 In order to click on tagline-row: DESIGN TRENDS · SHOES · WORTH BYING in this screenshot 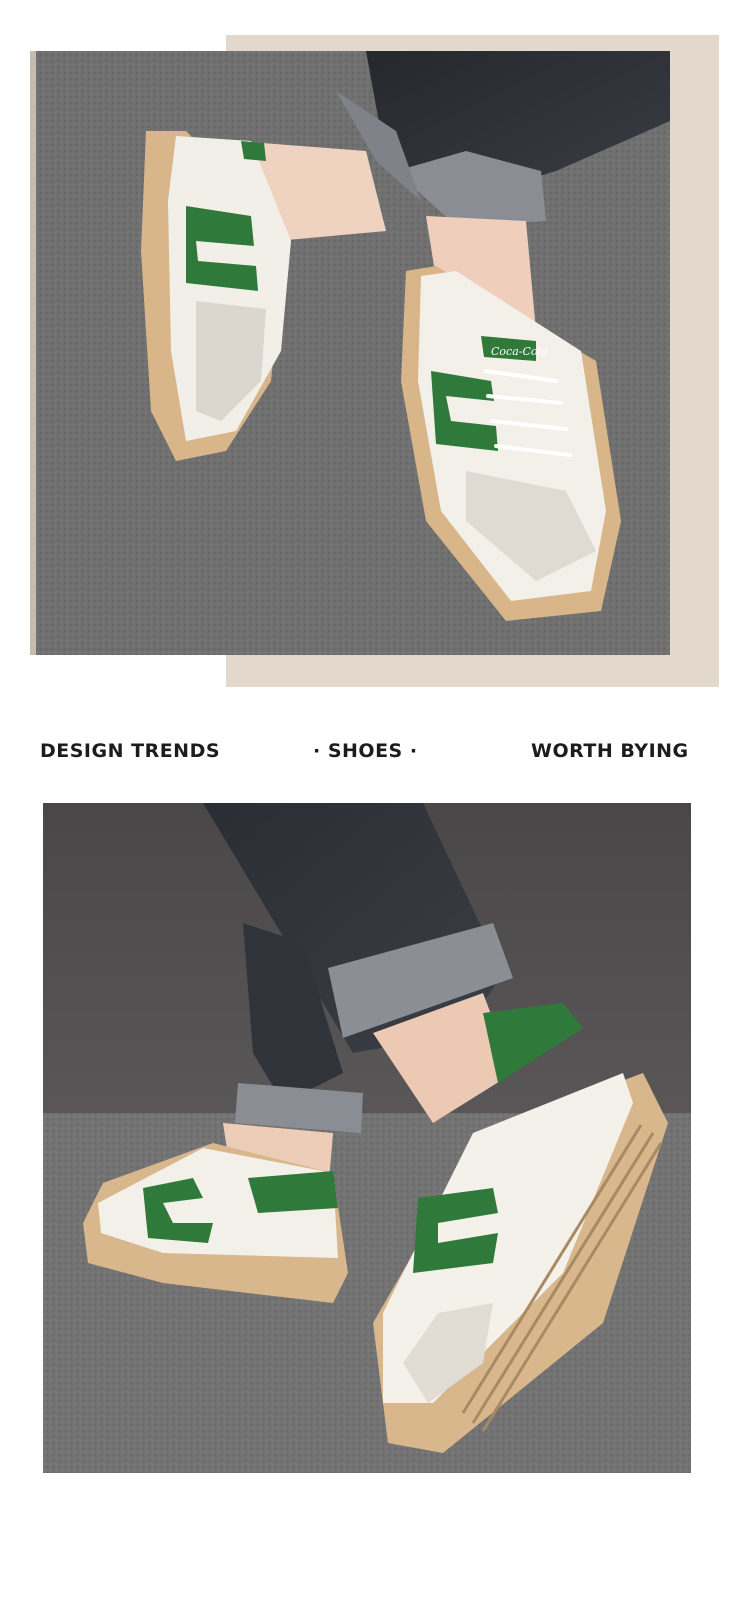, I will do `click(375, 752)`.